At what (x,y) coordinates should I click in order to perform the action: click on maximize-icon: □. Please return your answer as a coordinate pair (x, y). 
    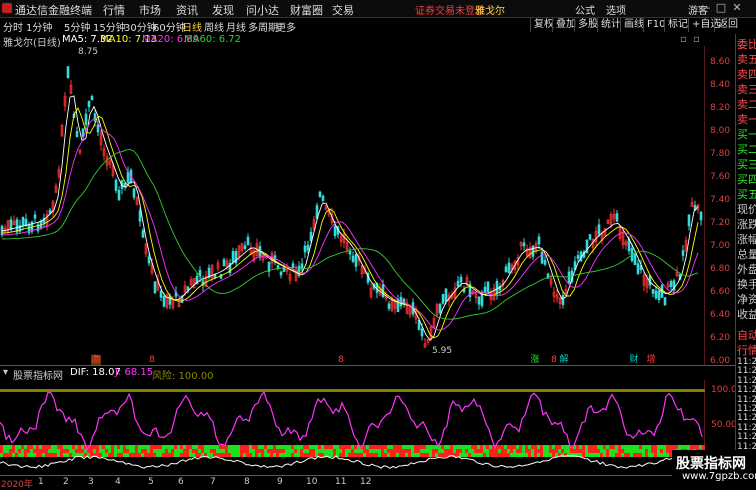
    Looking at the image, I should click on (721, 8).